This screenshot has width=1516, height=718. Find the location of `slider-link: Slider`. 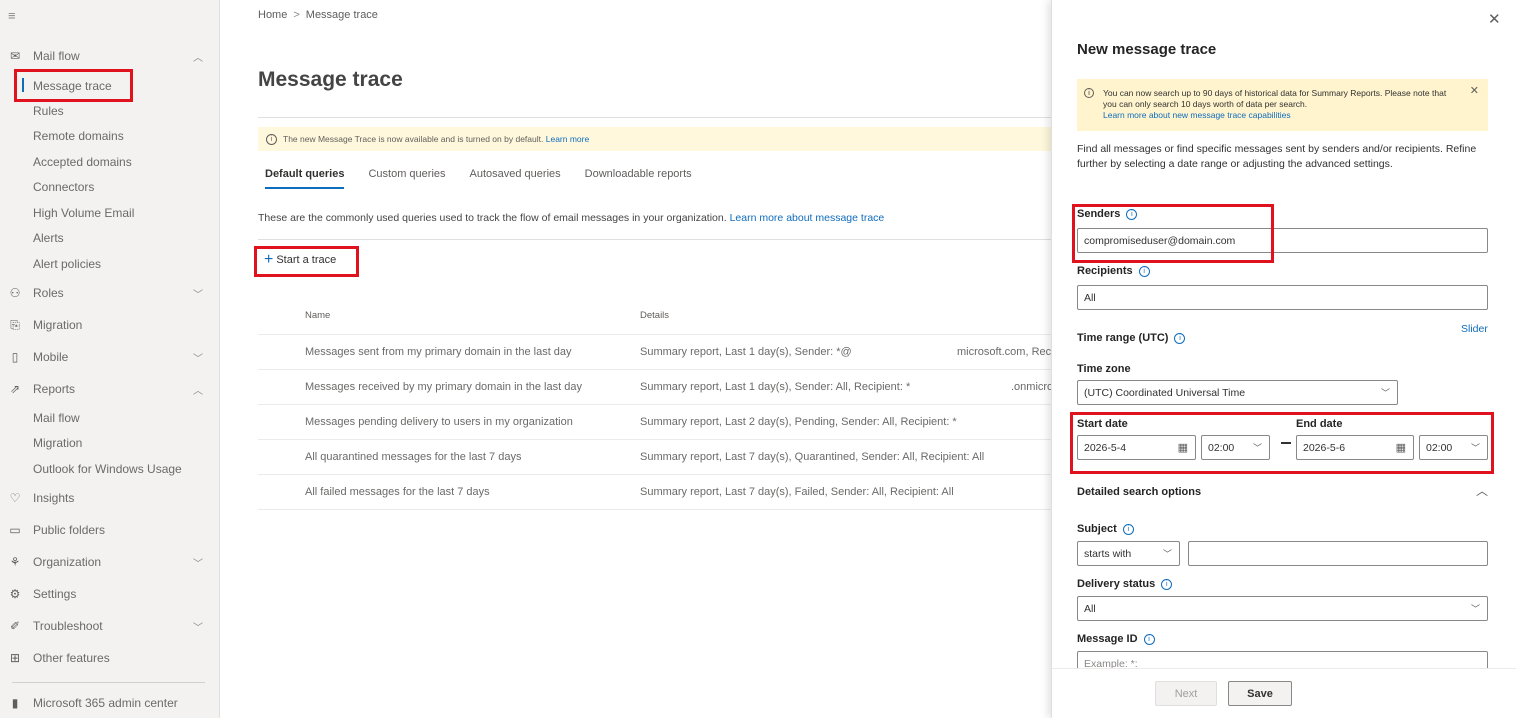

slider-link: Slider is located at coordinates (1474, 329).